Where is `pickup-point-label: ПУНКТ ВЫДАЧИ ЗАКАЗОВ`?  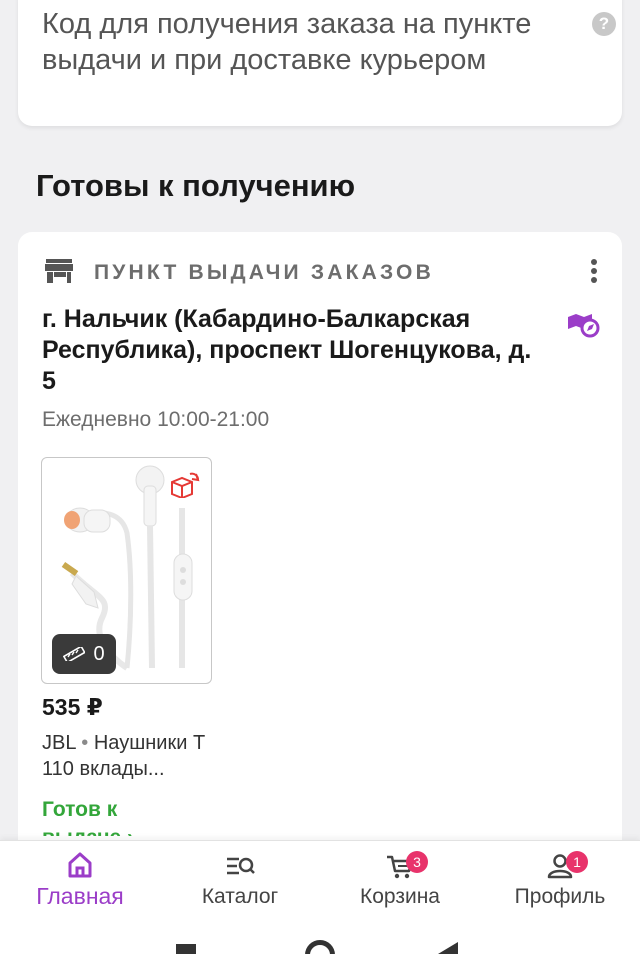
pickup-point-label: ПУНКТ ВЫДАЧИ ЗАКАЗОВ is located at coordinates (264, 272).